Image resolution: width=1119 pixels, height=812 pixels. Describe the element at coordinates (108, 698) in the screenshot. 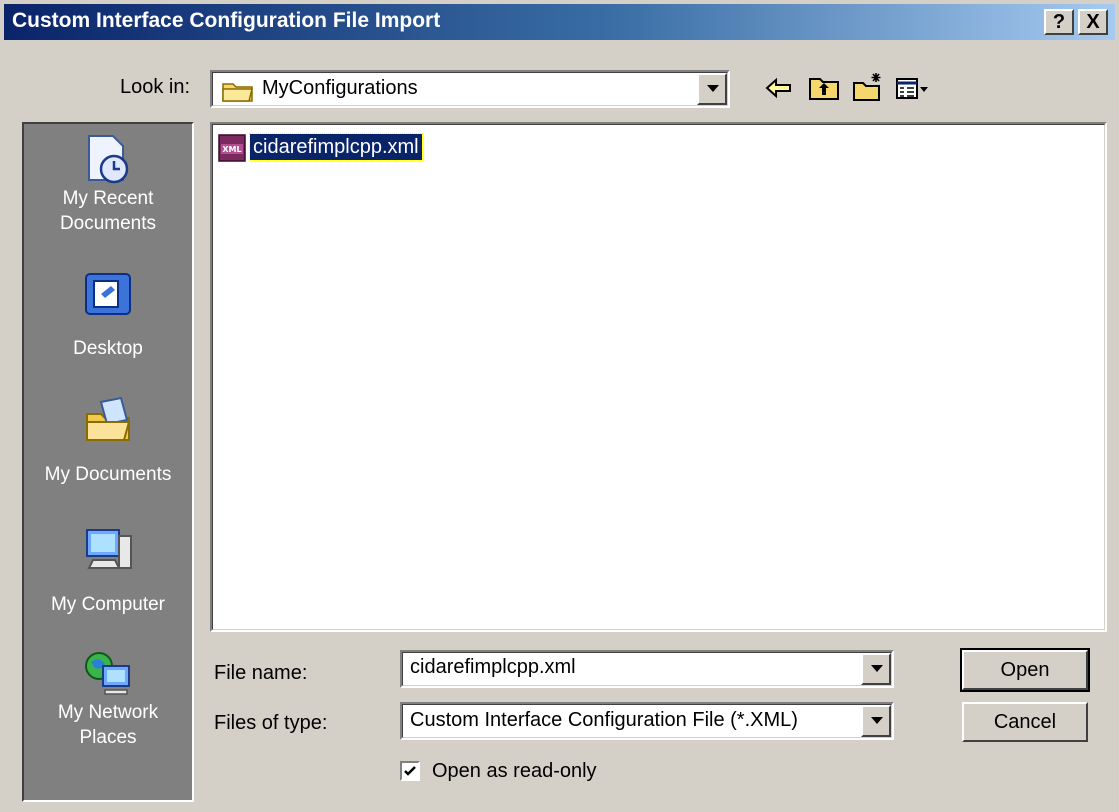

I see `place-network-places: My Network Places` at that location.